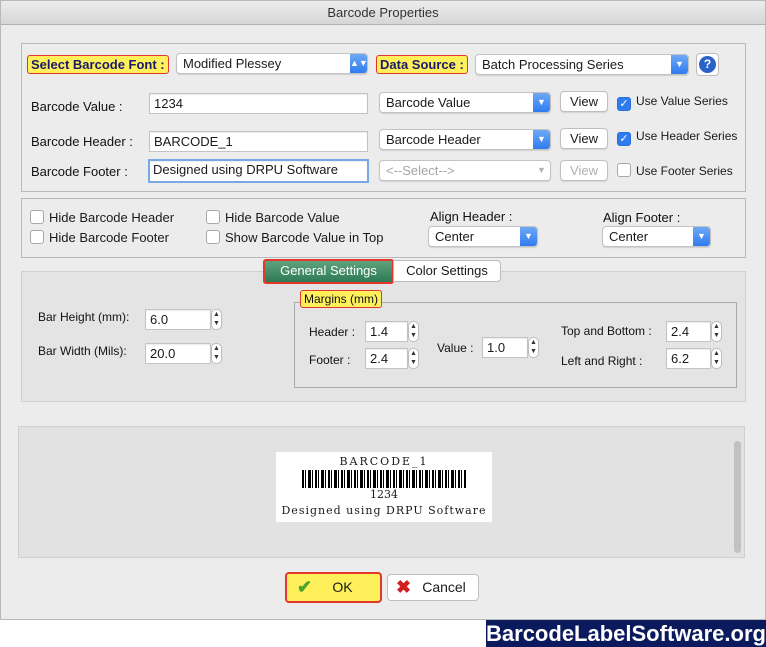 The width and height of the screenshot is (766, 647). Describe the element at coordinates (684, 171) in the screenshot. I see `use-footer-series-label: Use Footer Series` at that location.